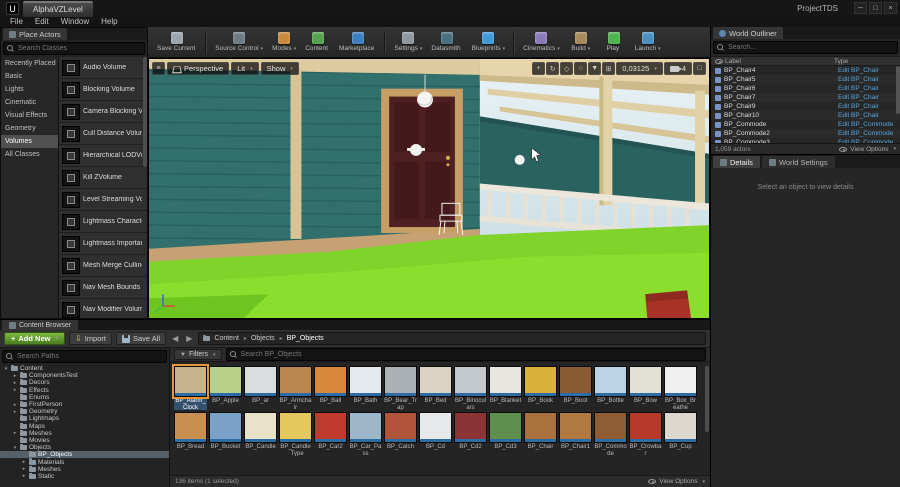  Describe the element at coordinates (279, 68) in the screenshot. I see `show-button: Show ▾` at that location.